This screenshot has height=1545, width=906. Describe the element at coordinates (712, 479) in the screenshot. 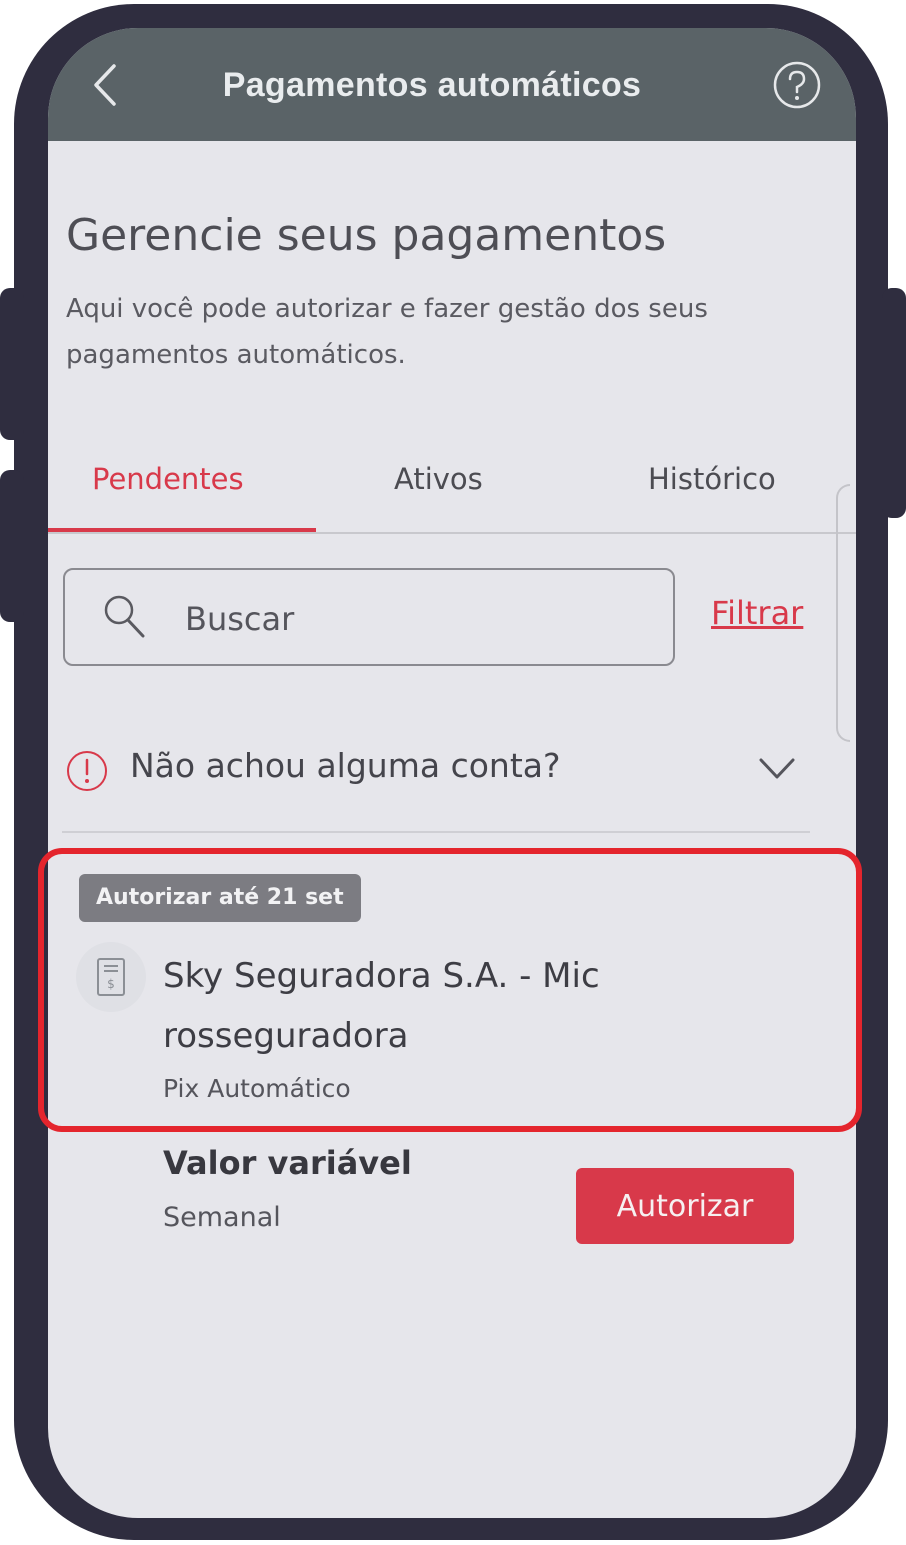

I see `tab-historico: Histórico` at that location.